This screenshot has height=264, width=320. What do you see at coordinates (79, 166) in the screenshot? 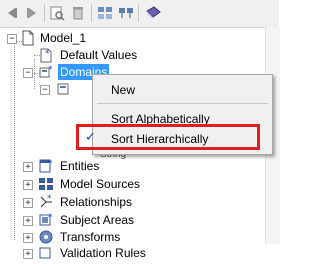
I see `tree-item-entities: Entities` at bounding box center [79, 166].